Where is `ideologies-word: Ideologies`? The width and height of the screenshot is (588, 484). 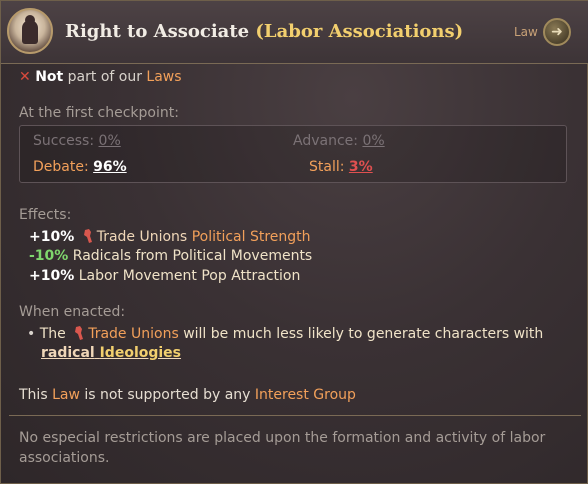 ideologies-word: Ideologies is located at coordinates (140, 353).